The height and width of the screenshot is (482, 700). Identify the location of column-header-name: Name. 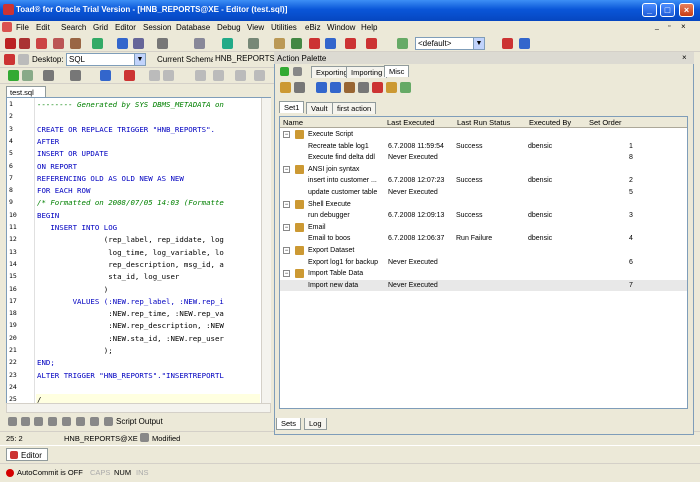
(332, 122).